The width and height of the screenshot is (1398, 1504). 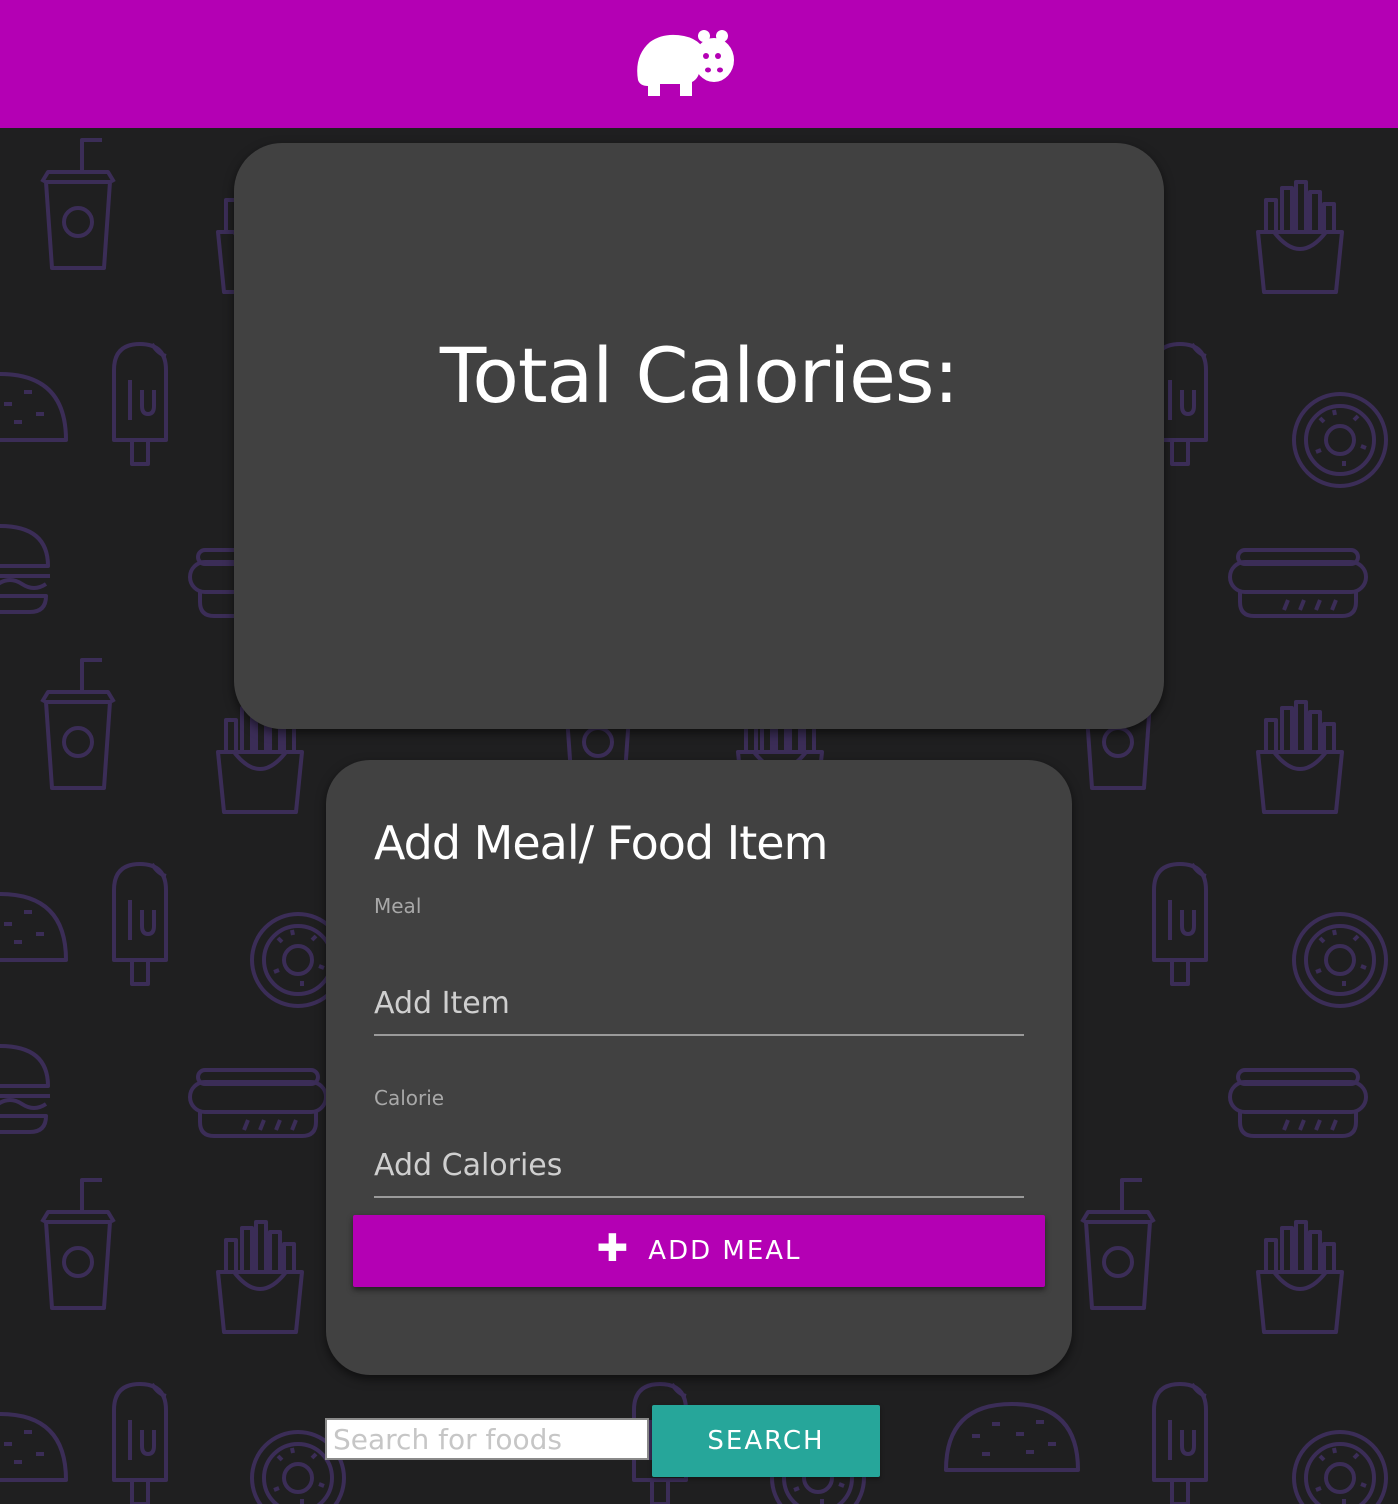 I want to click on add-meal-title: Add Meal/ Food Item, so click(x=601, y=843).